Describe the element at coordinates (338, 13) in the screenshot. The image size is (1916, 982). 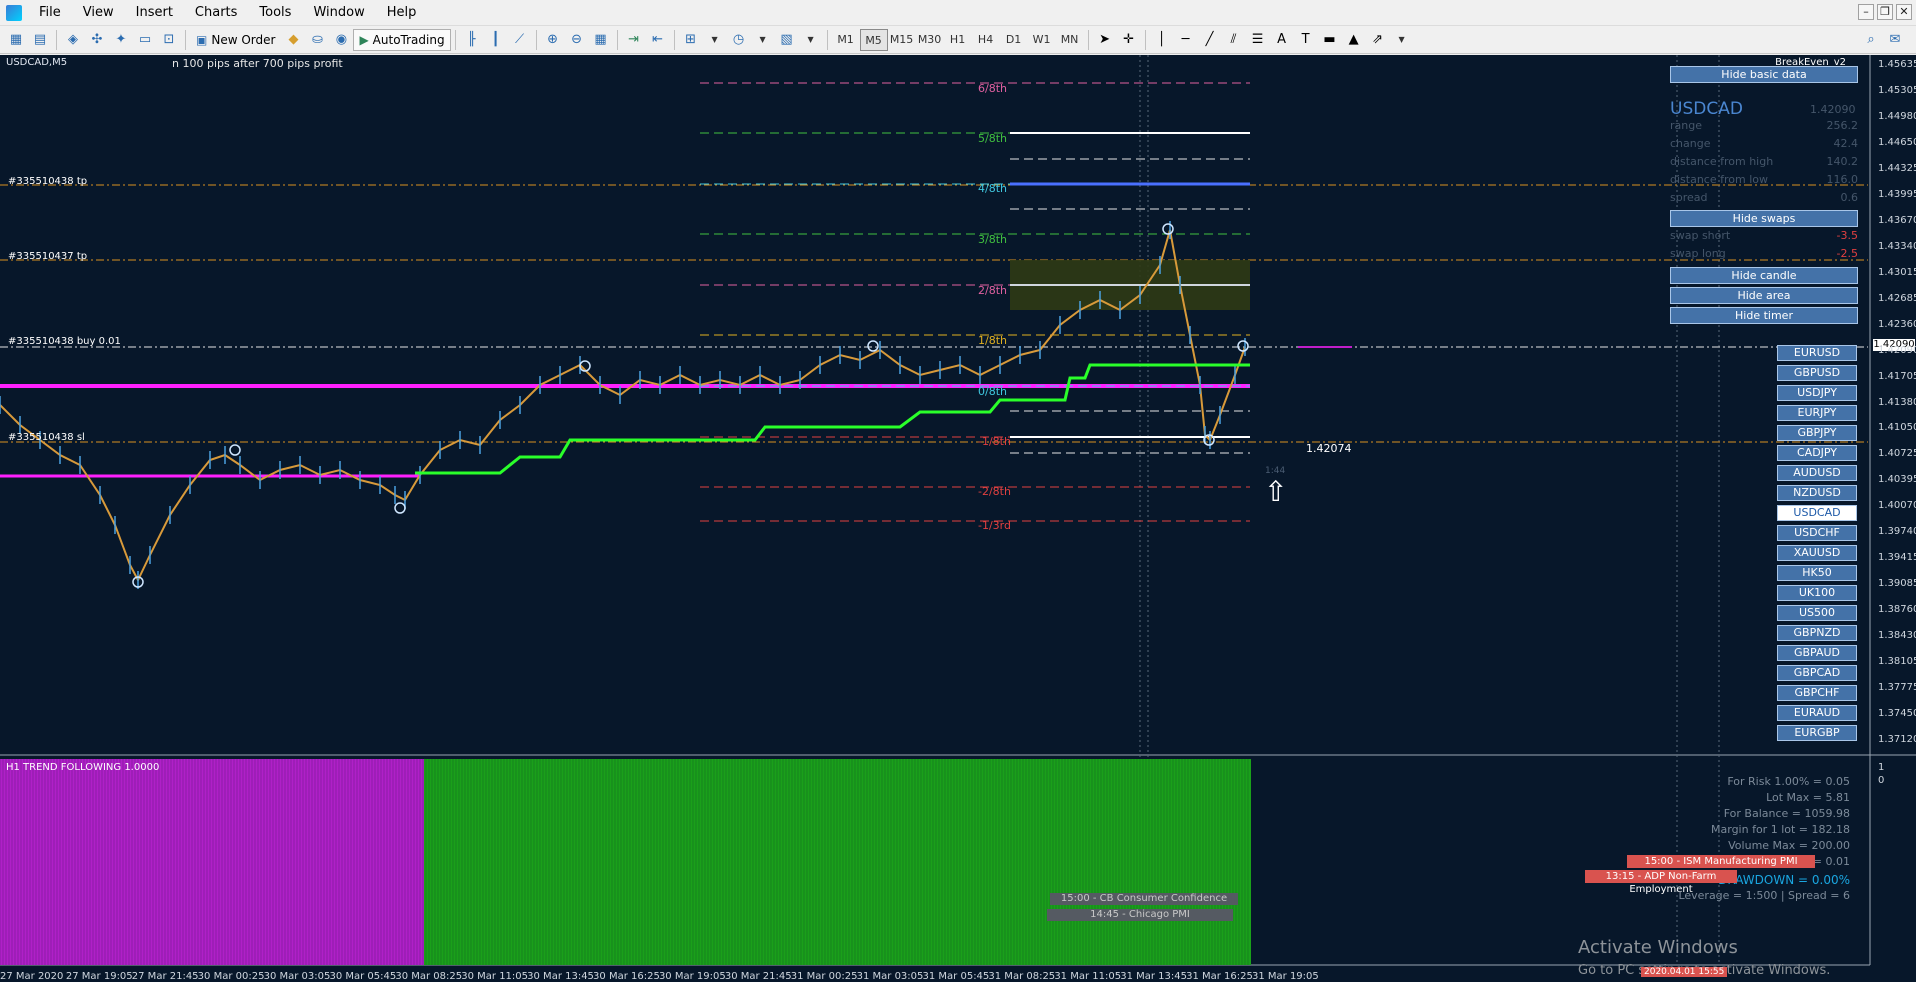
I see `menu-window: Window` at that location.